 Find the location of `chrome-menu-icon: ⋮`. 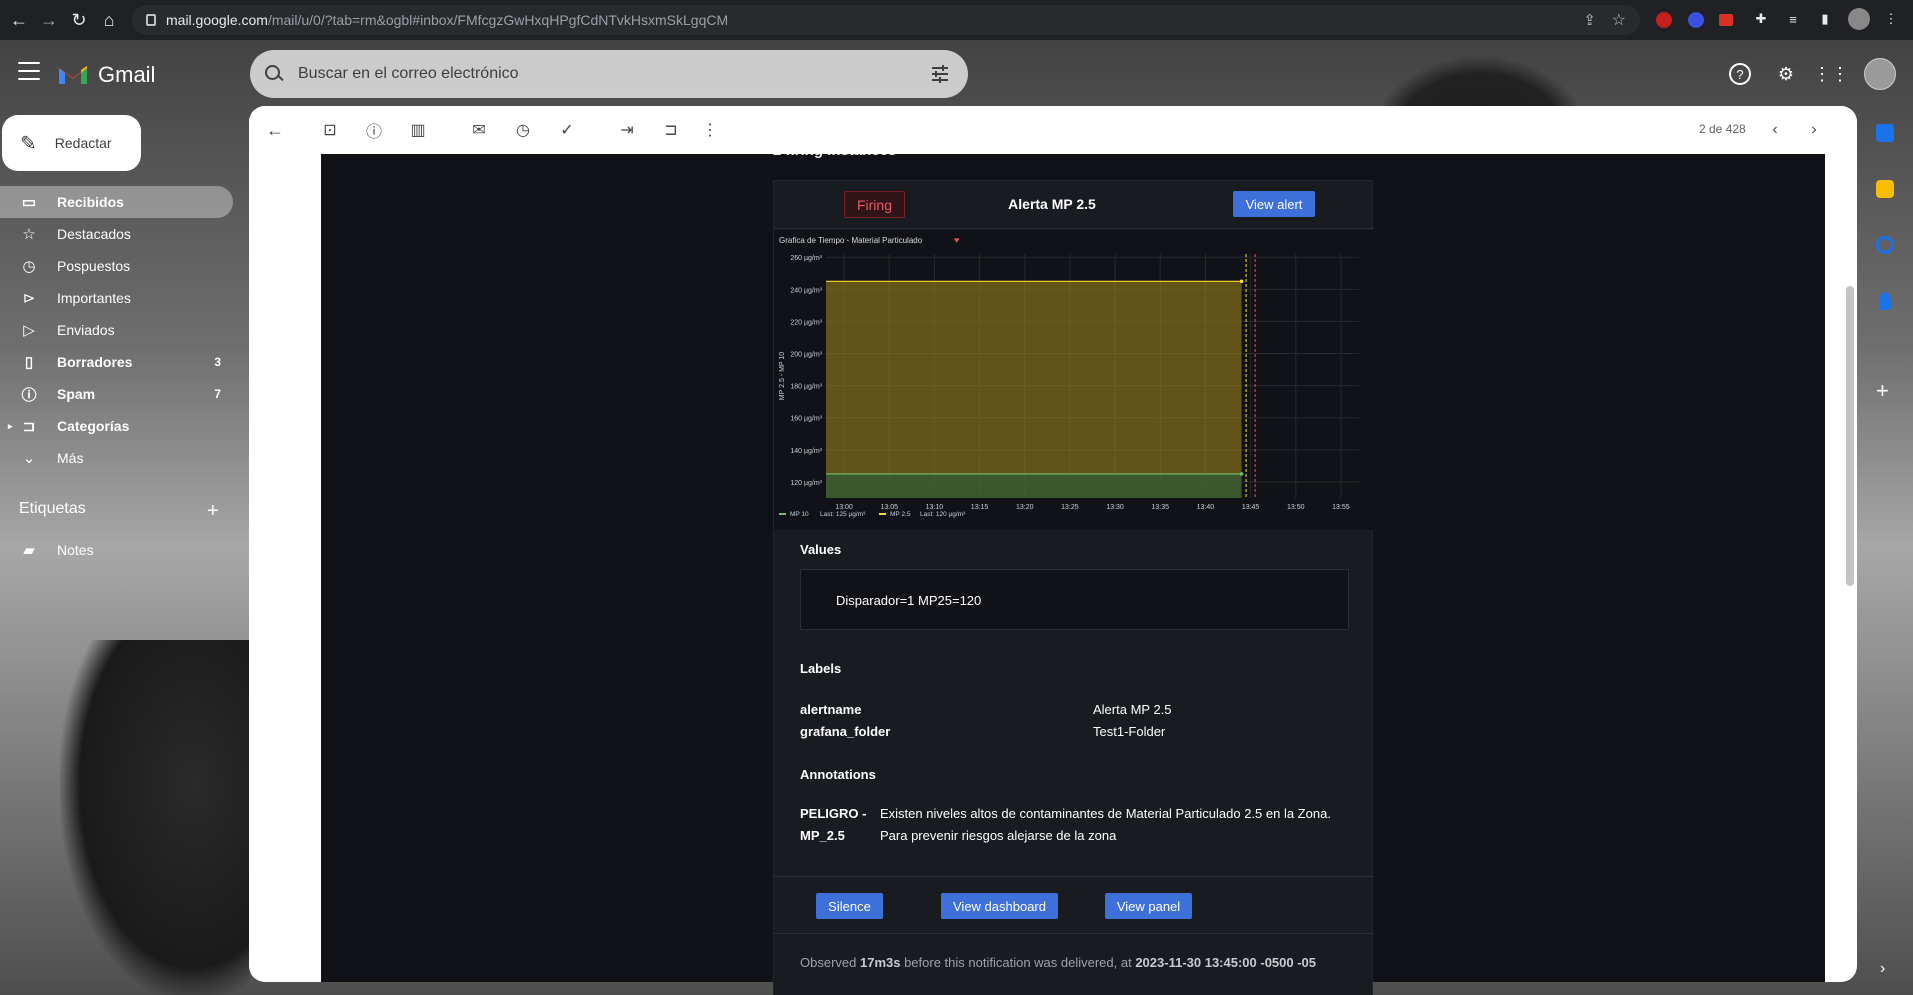

chrome-menu-icon: ⋮ is located at coordinates (1891, 19).